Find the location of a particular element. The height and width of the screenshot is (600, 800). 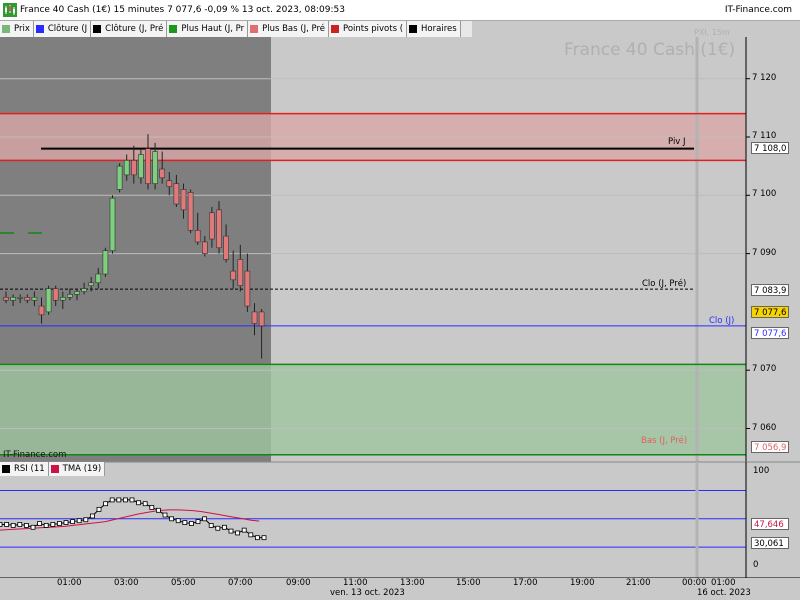

time-tick-label: 17:00 is located at coordinates (525, 583).